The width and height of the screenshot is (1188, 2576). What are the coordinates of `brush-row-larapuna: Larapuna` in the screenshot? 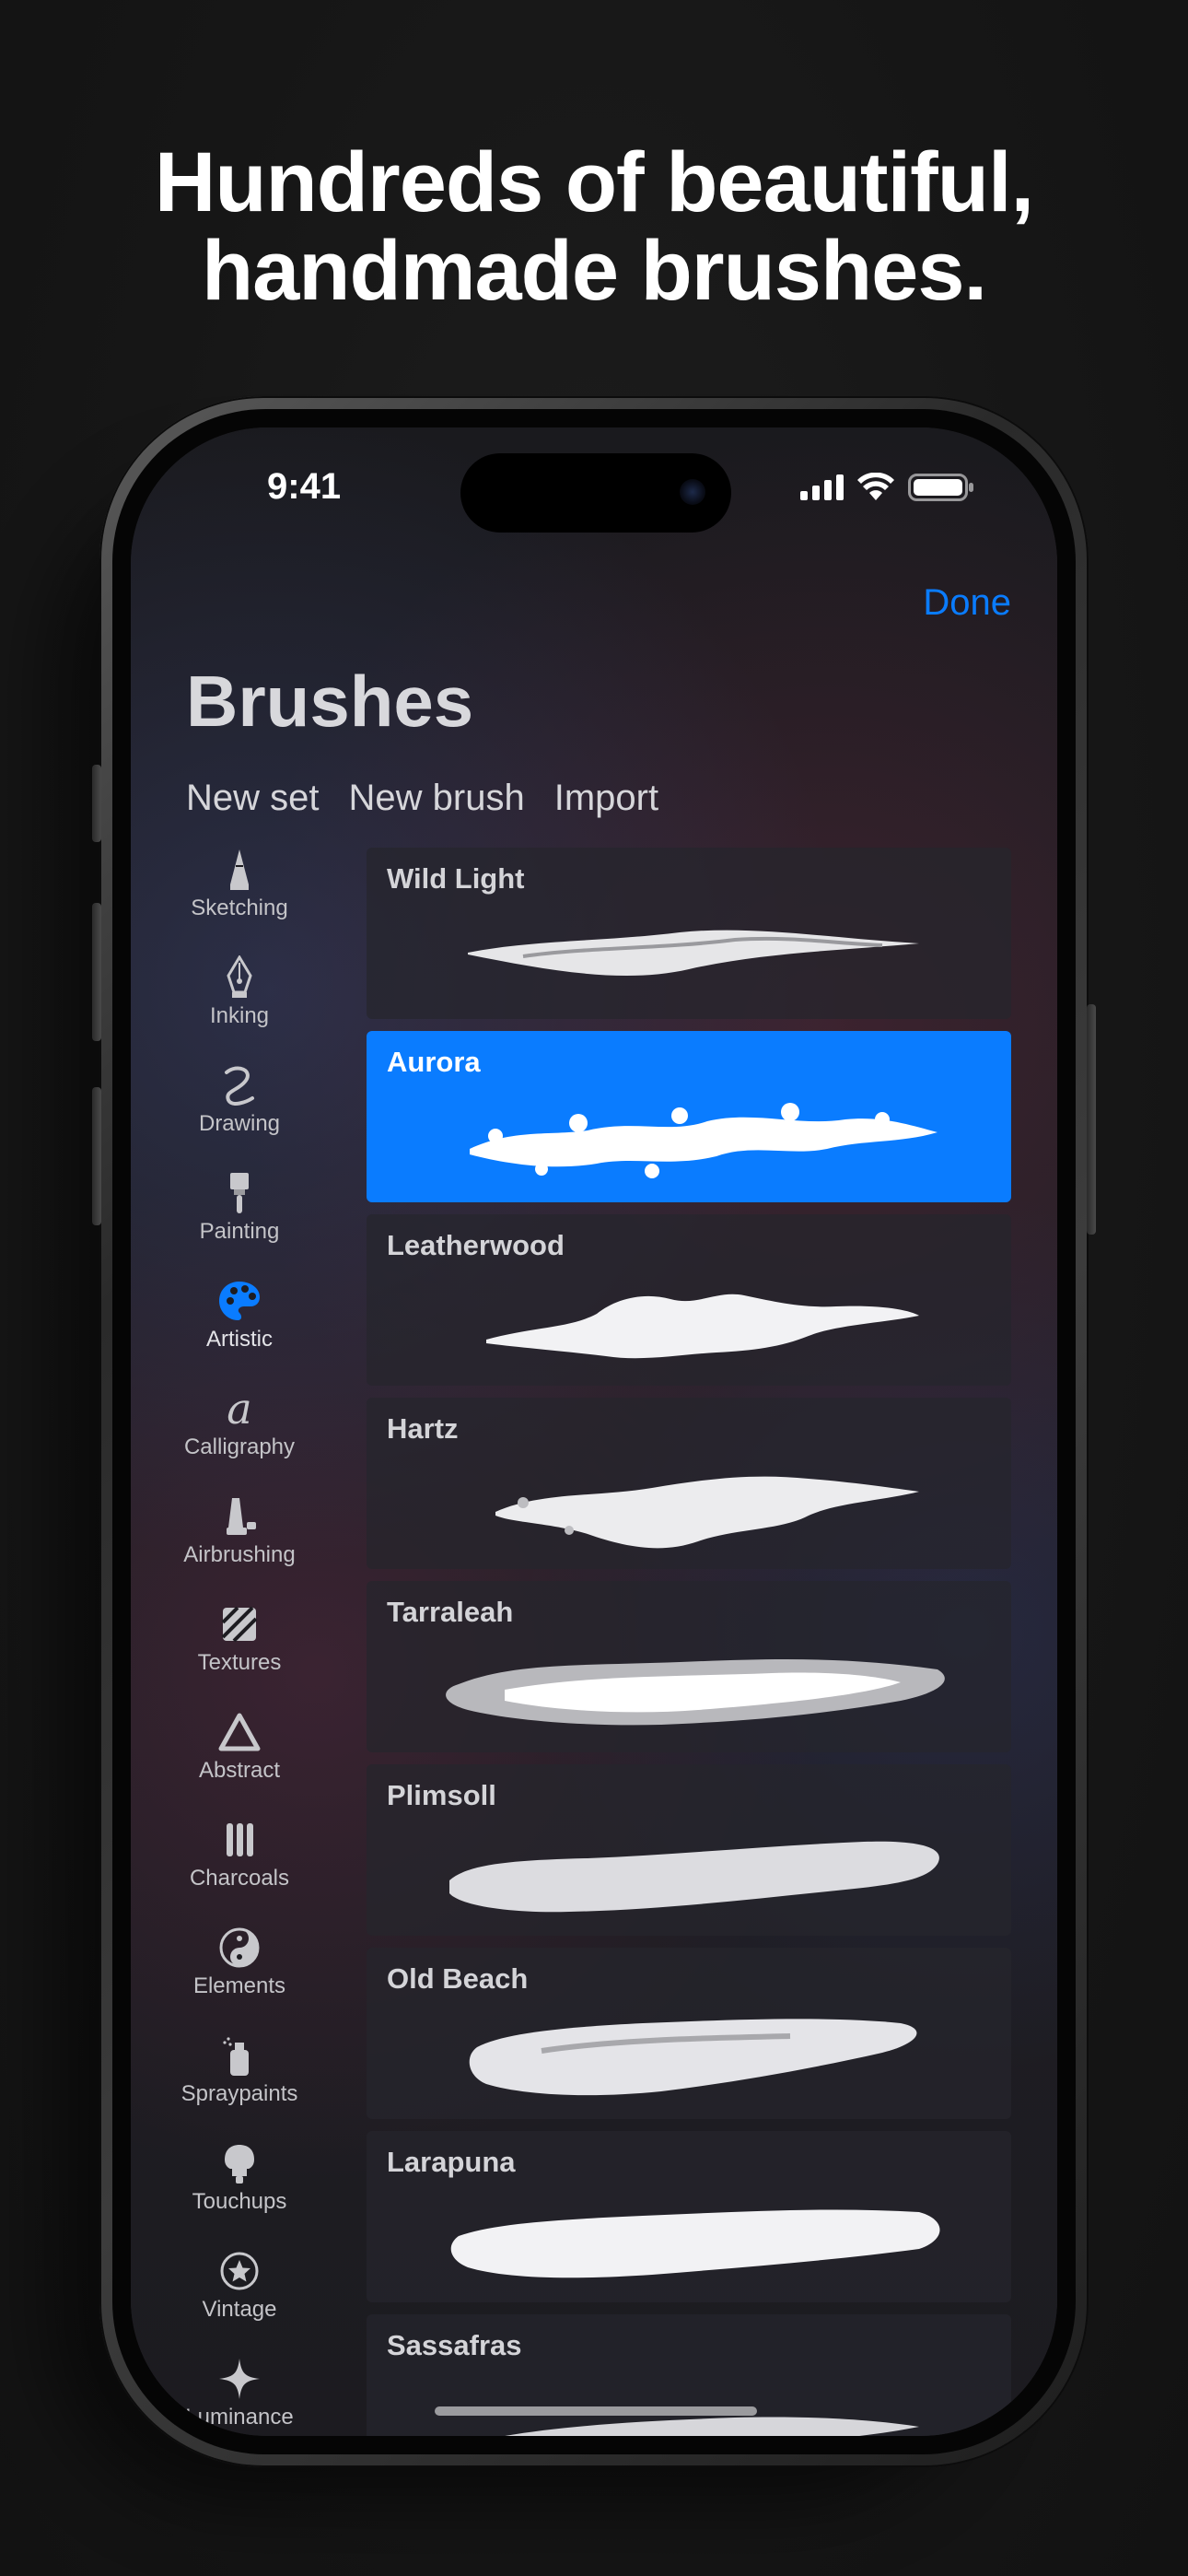 It's located at (689, 2216).